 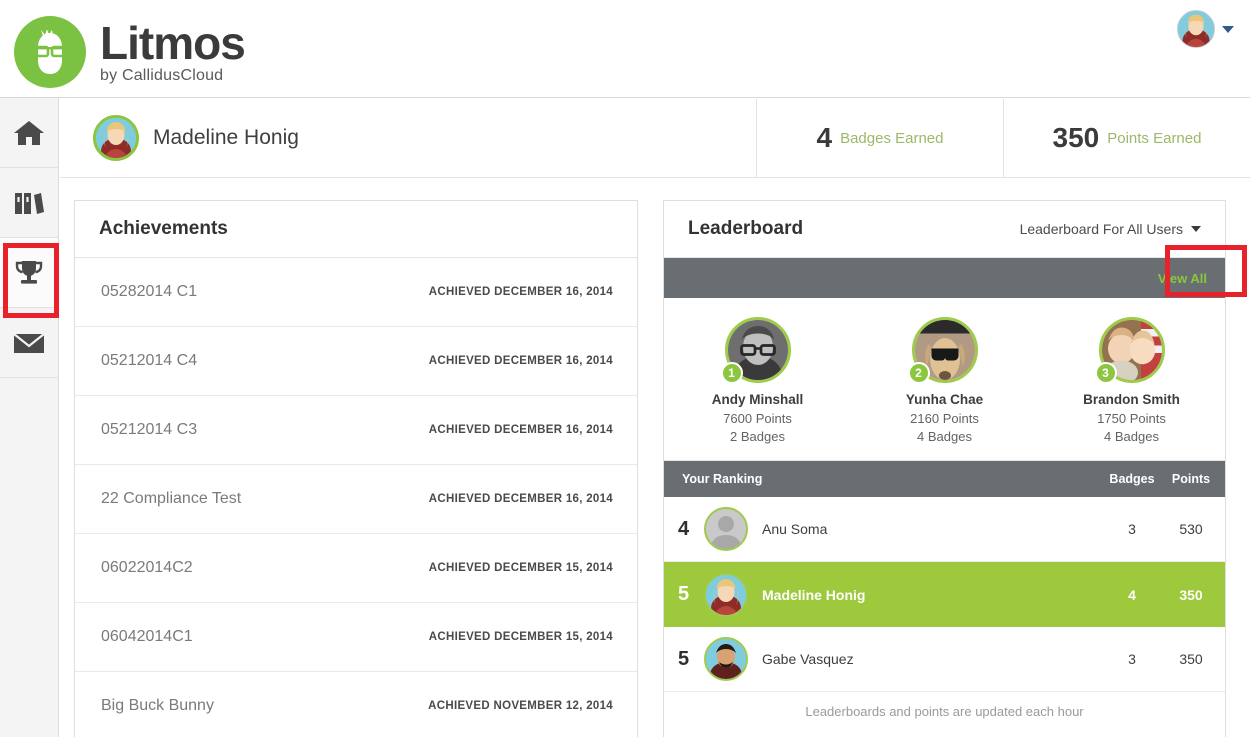 I want to click on podium-avatar-wrap: 3, so click(x=1129, y=350).